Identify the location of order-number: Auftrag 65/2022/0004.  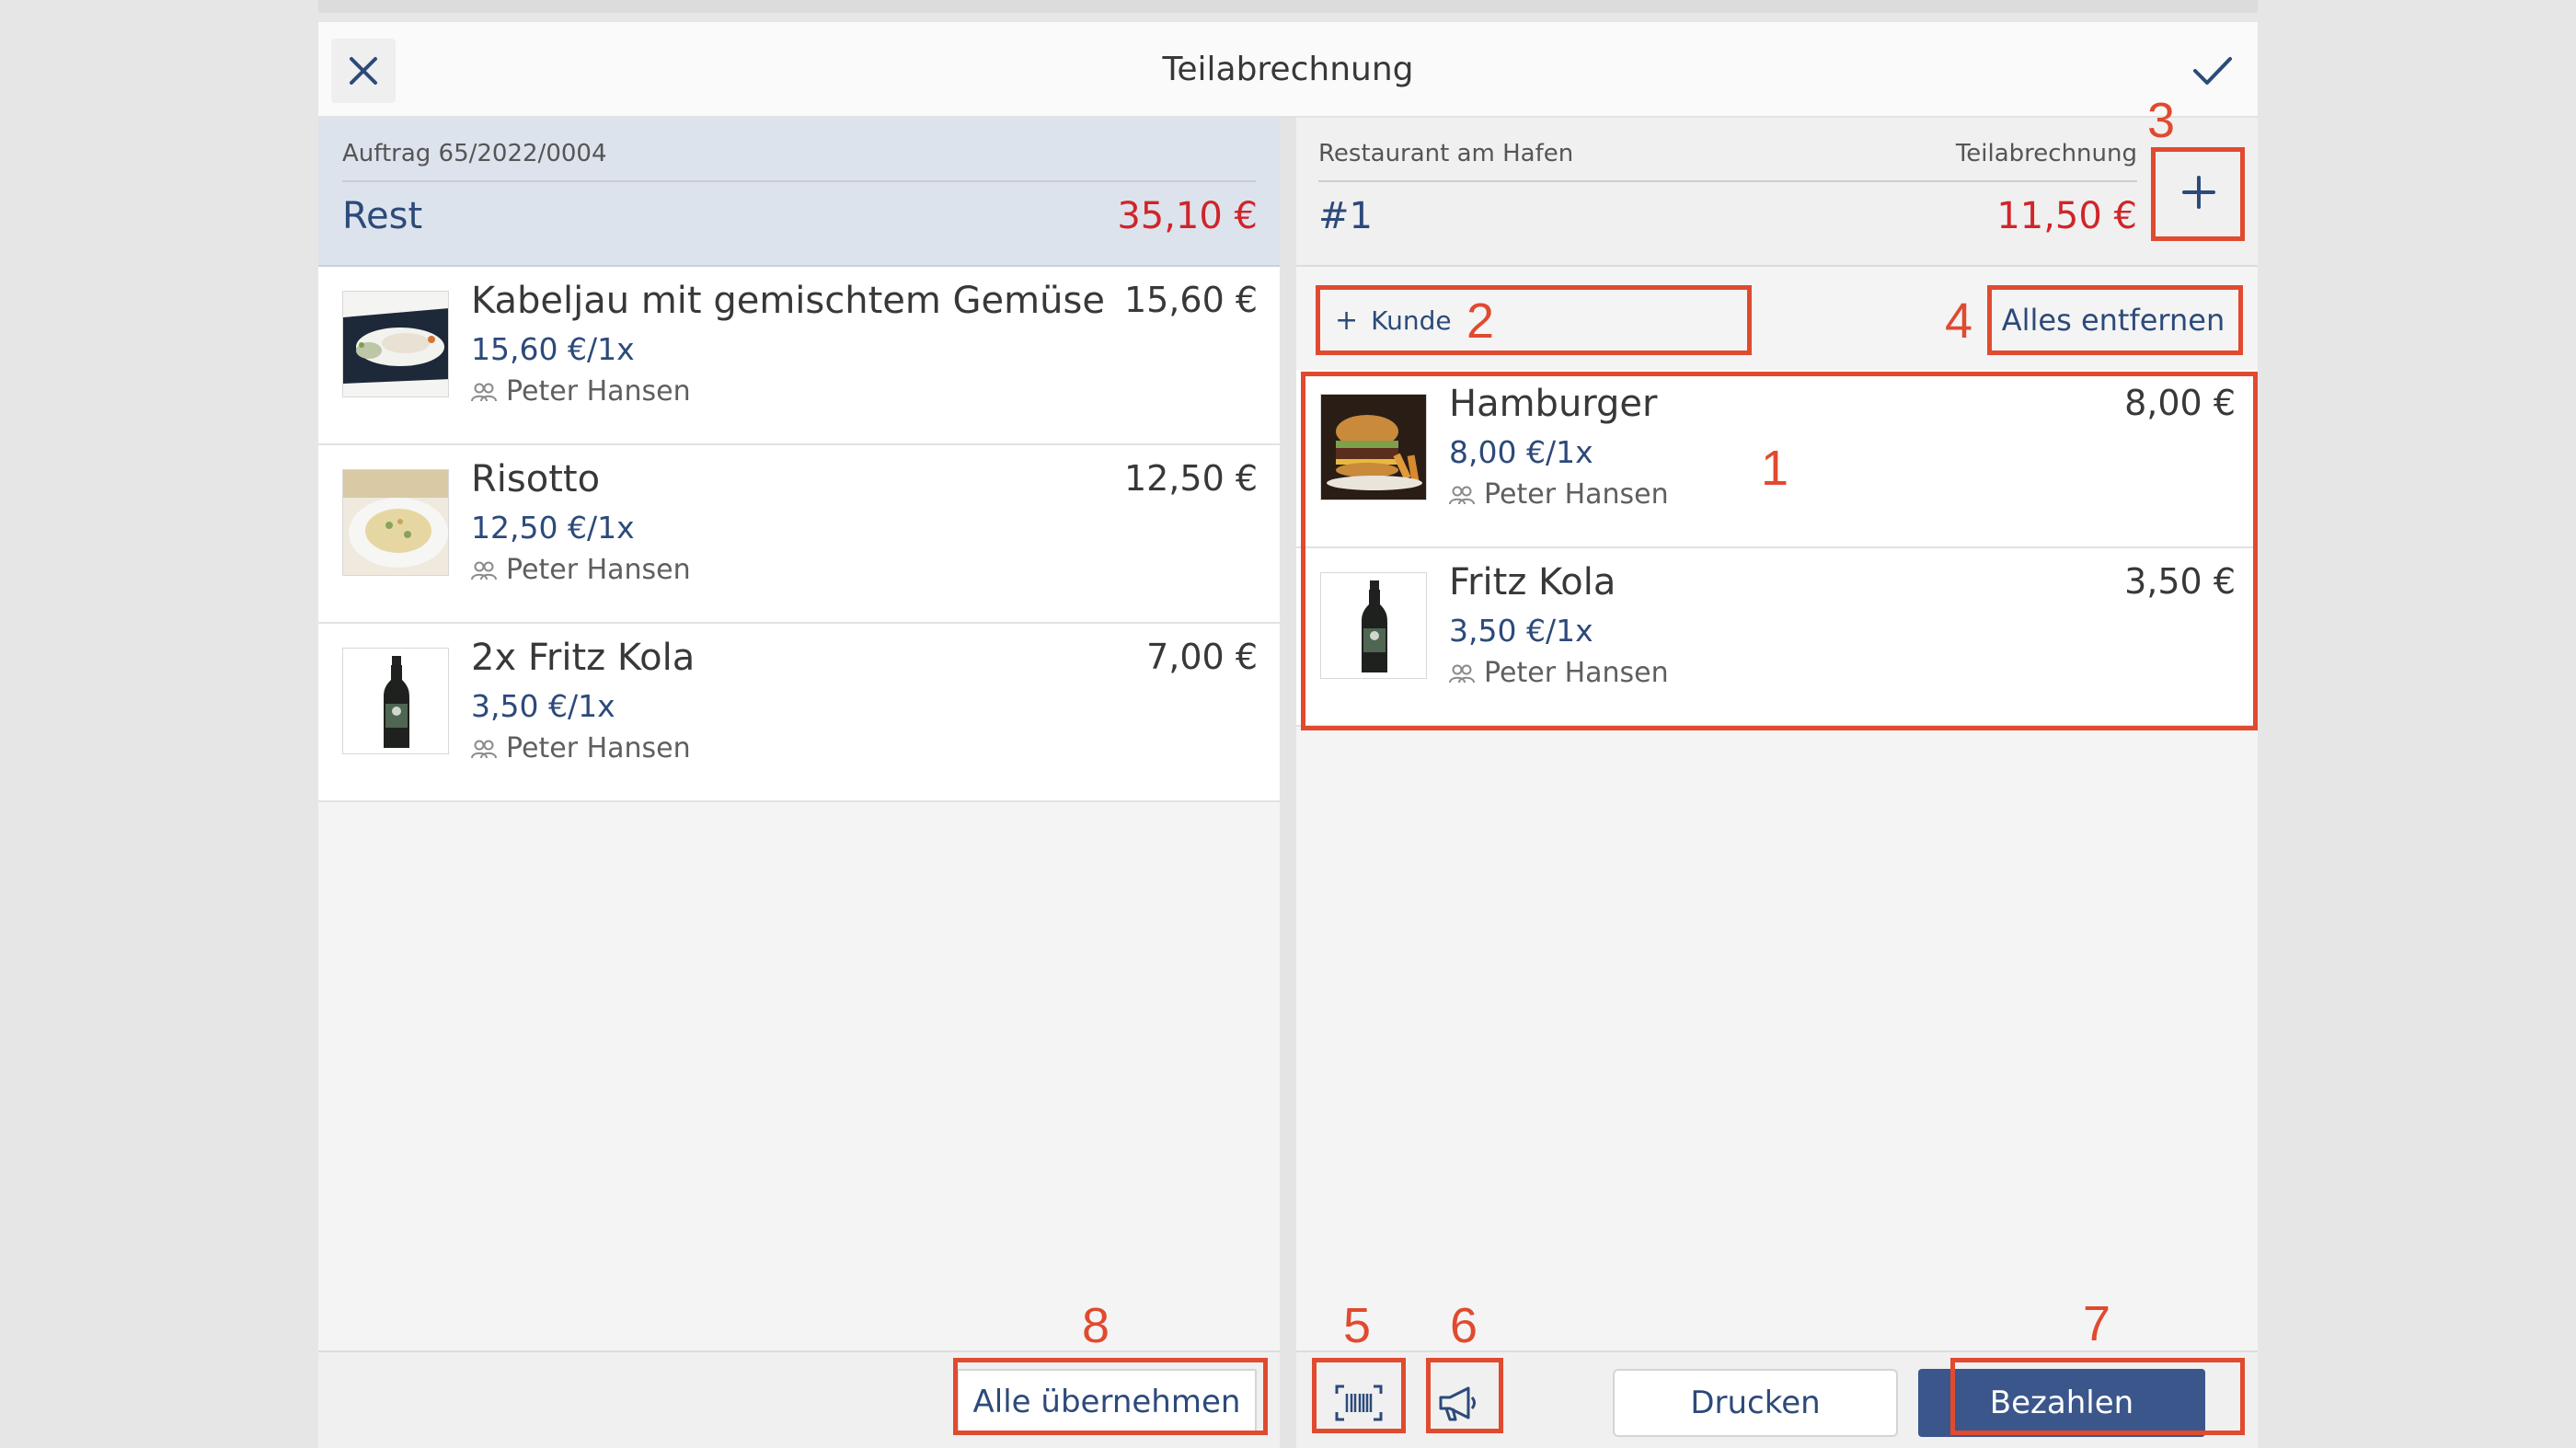
(474, 153).